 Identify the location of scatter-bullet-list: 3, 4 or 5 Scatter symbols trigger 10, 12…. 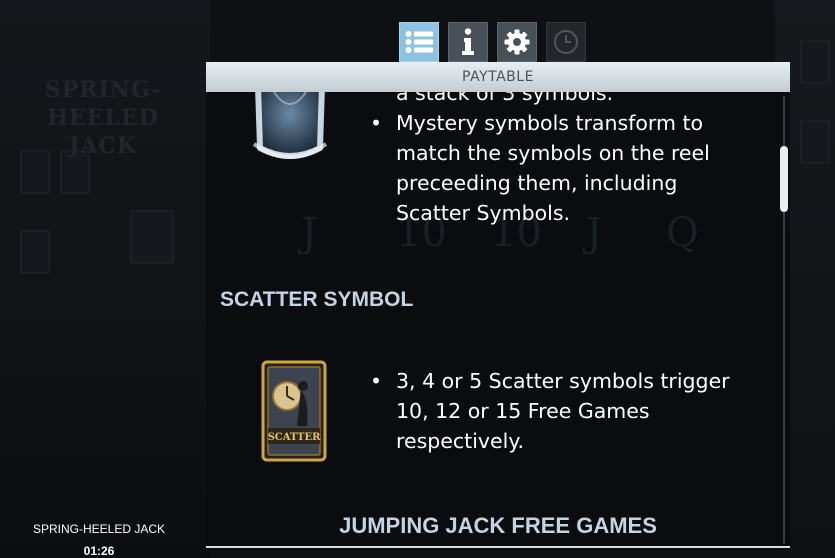
(550, 411).